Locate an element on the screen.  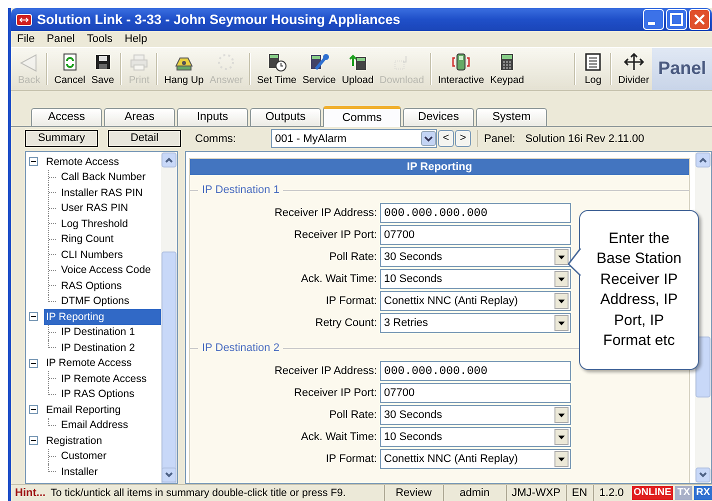
move-arrows-icon is located at coordinates (633, 62).